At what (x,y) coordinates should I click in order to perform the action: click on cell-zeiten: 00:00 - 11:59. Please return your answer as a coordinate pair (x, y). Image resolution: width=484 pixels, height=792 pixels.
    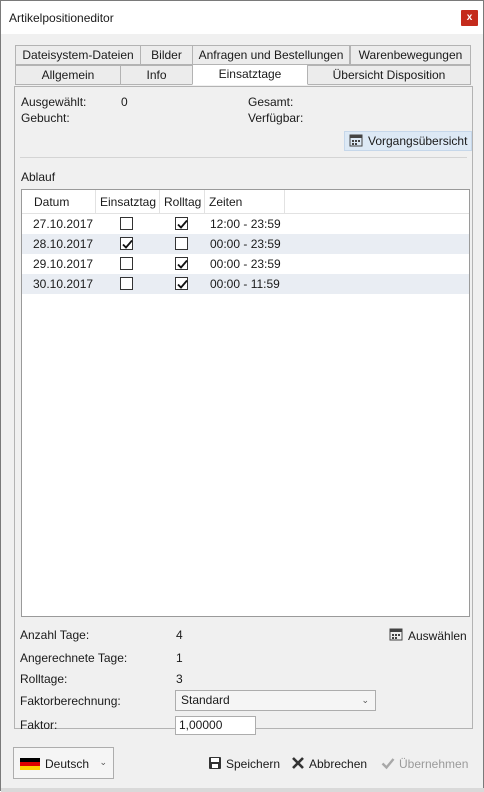
    Looking at the image, I should click on (245, 284).